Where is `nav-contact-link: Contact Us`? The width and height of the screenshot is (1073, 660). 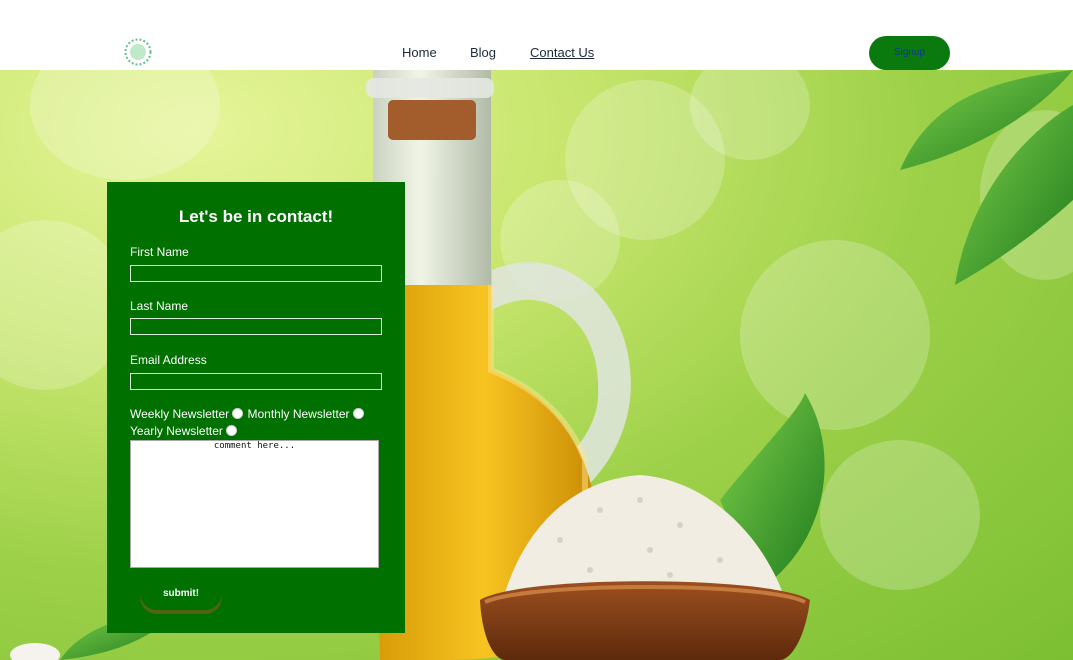 nav-contact-link: Contact Us is located at coordinates (562, 52).